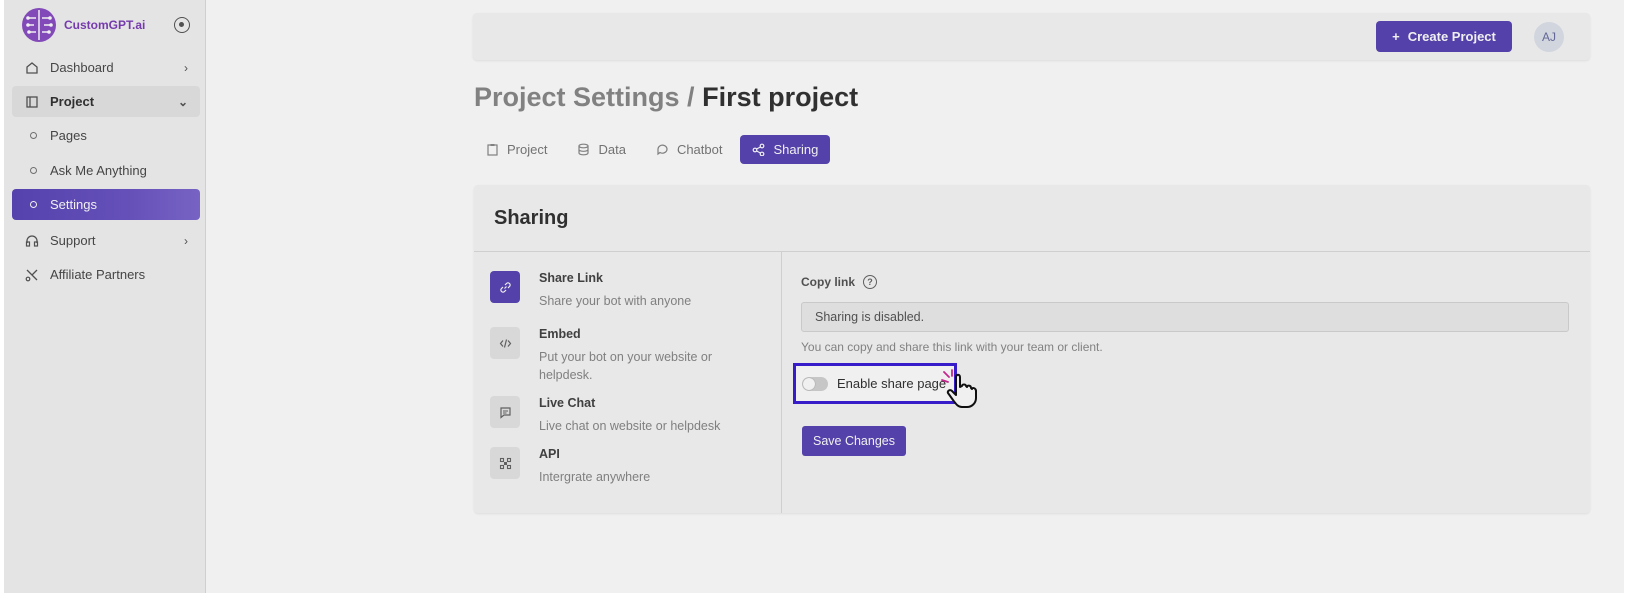  I want to click on logo: CustomGPT.ai, so click(82, 25).